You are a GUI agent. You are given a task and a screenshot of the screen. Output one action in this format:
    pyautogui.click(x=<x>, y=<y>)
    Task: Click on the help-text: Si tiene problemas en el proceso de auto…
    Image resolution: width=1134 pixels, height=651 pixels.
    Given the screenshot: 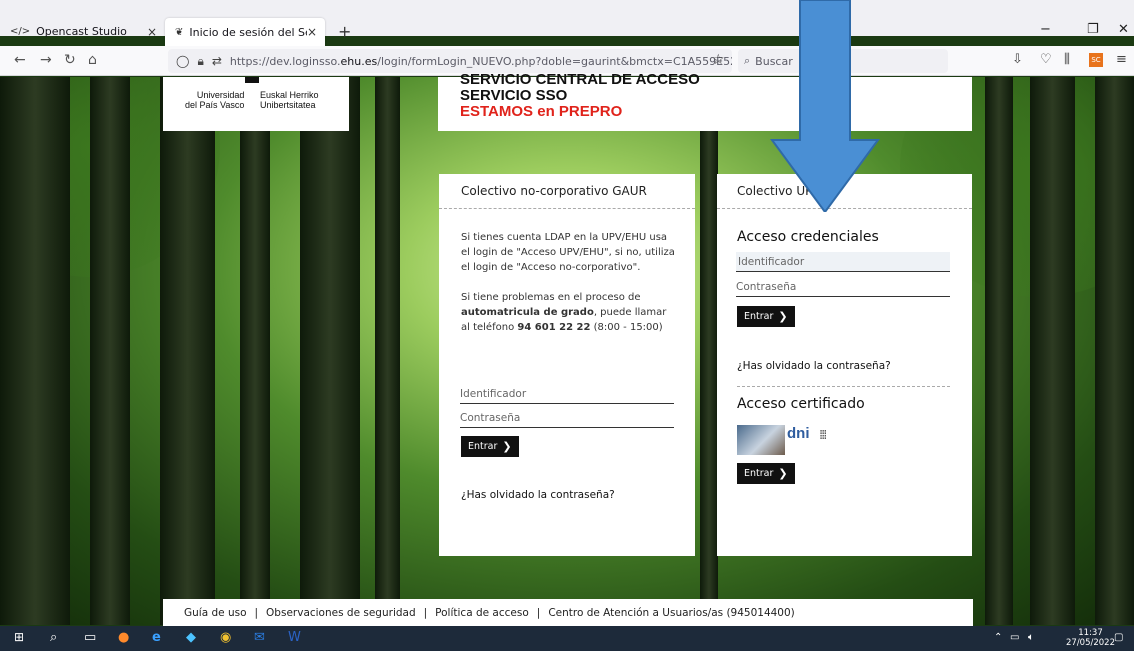 What is the action you would take?
    pyautogui.click(x=564, y=312)
    